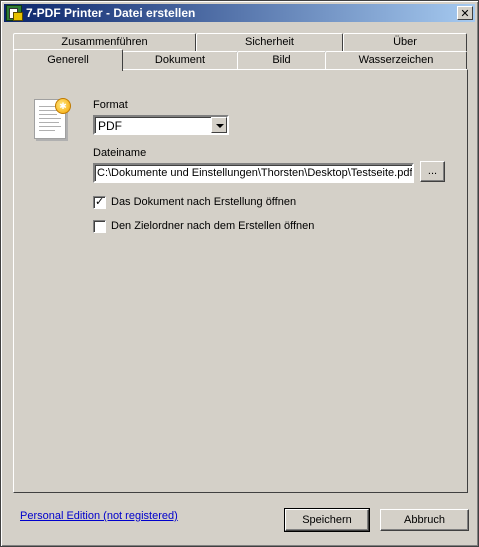 The image size is (479, 547). I want to click on format-value: PDF, so click(110, 126).